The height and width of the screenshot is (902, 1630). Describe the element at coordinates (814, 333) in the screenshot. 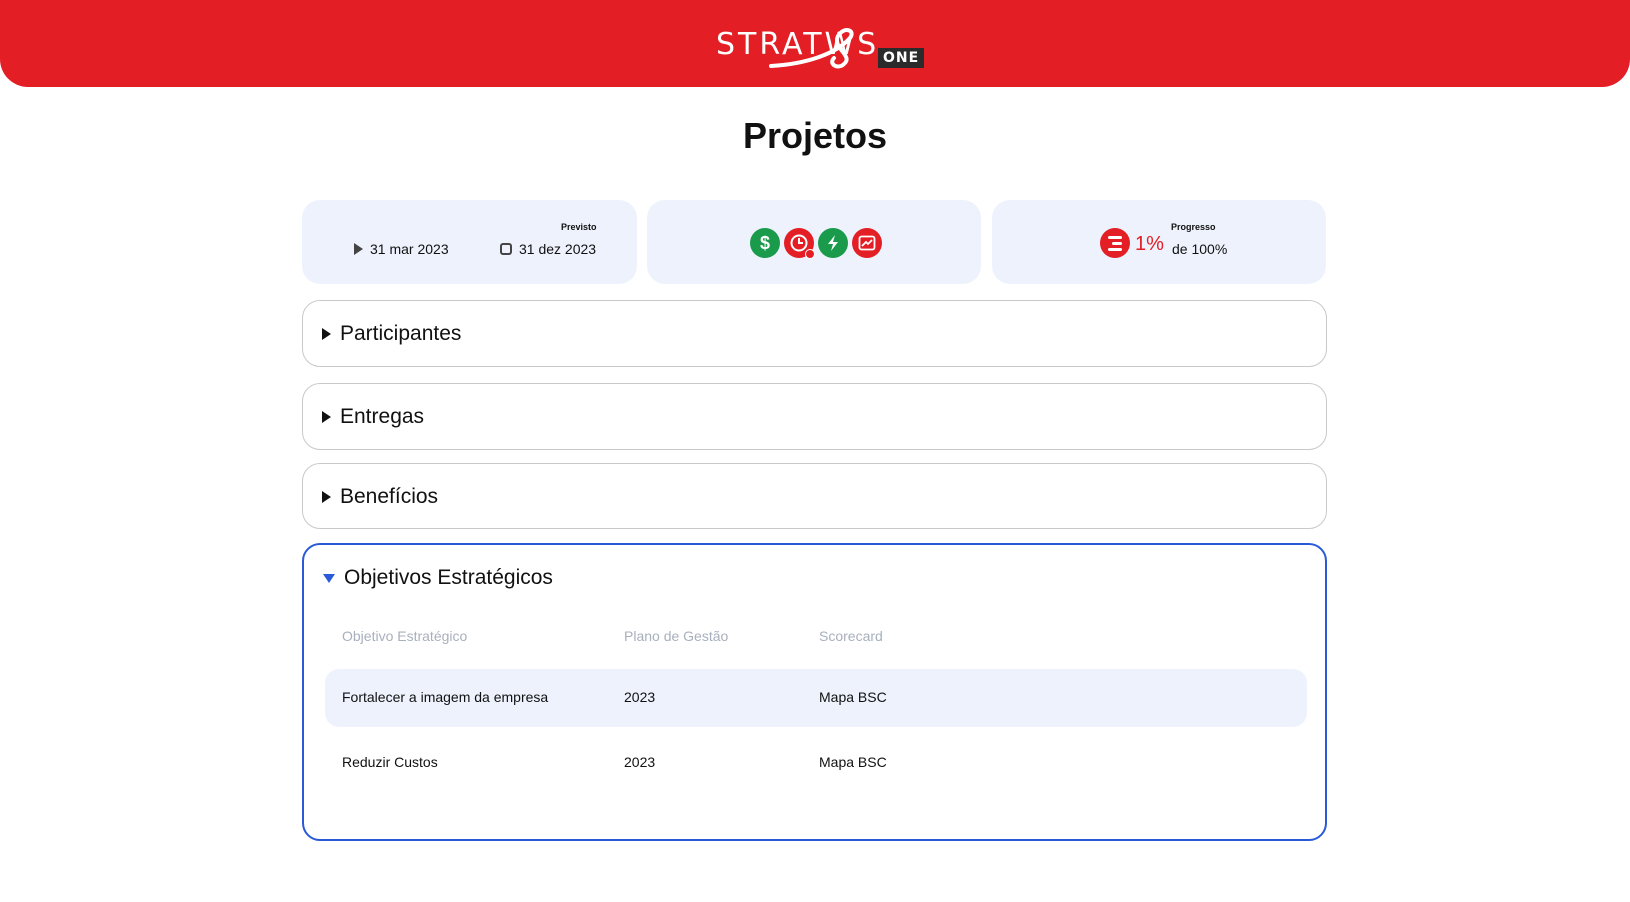

I see `accordion-participantes: Participantes` at that location.